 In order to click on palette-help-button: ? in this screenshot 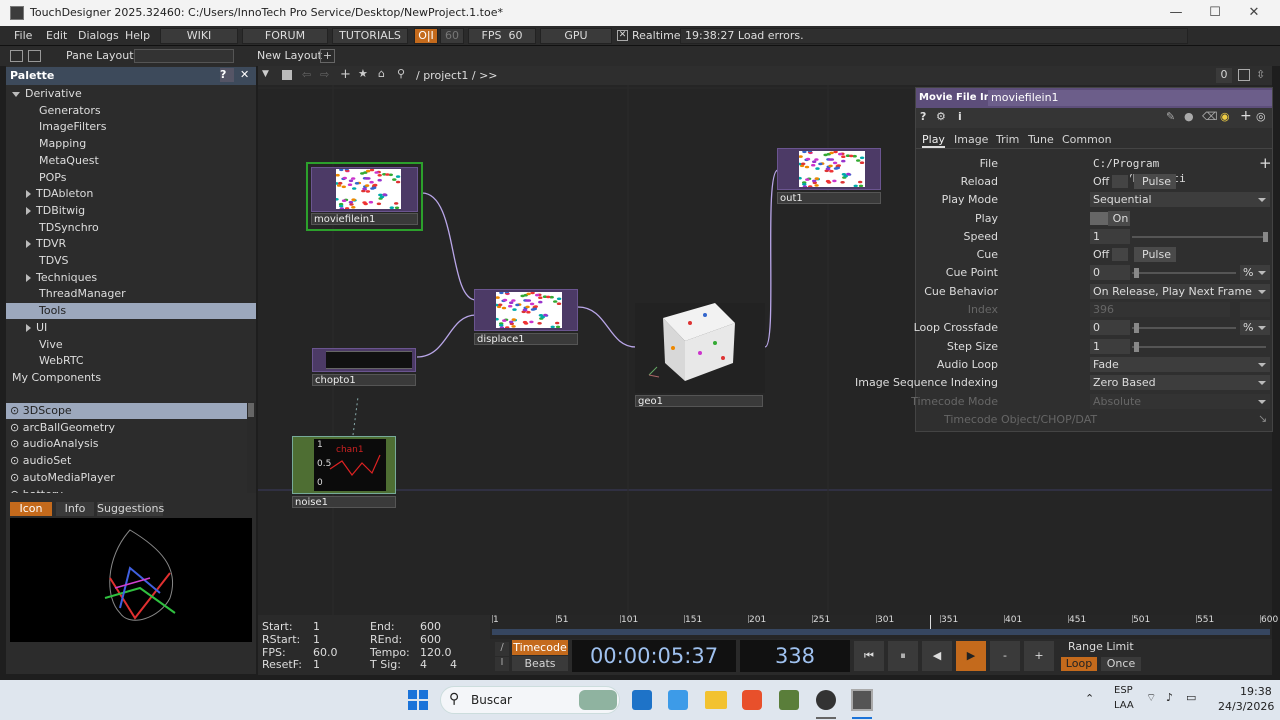, I will do `click(227, 75)`.